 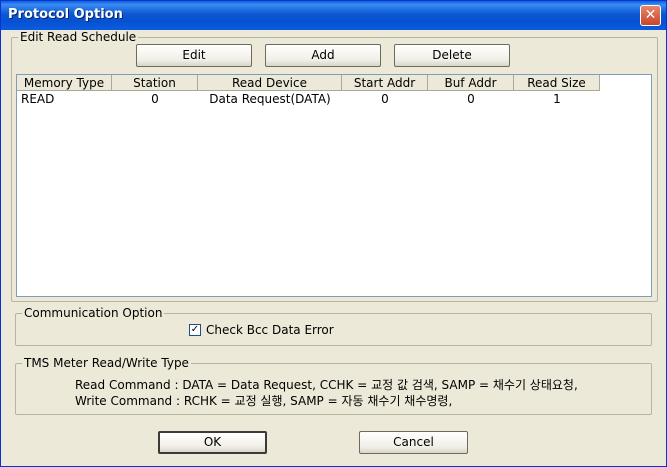 What do you see at coordinates (471, 99) in the screenshot?
I see `cell-buf-addr: 0` at bounding box center [471, 99].